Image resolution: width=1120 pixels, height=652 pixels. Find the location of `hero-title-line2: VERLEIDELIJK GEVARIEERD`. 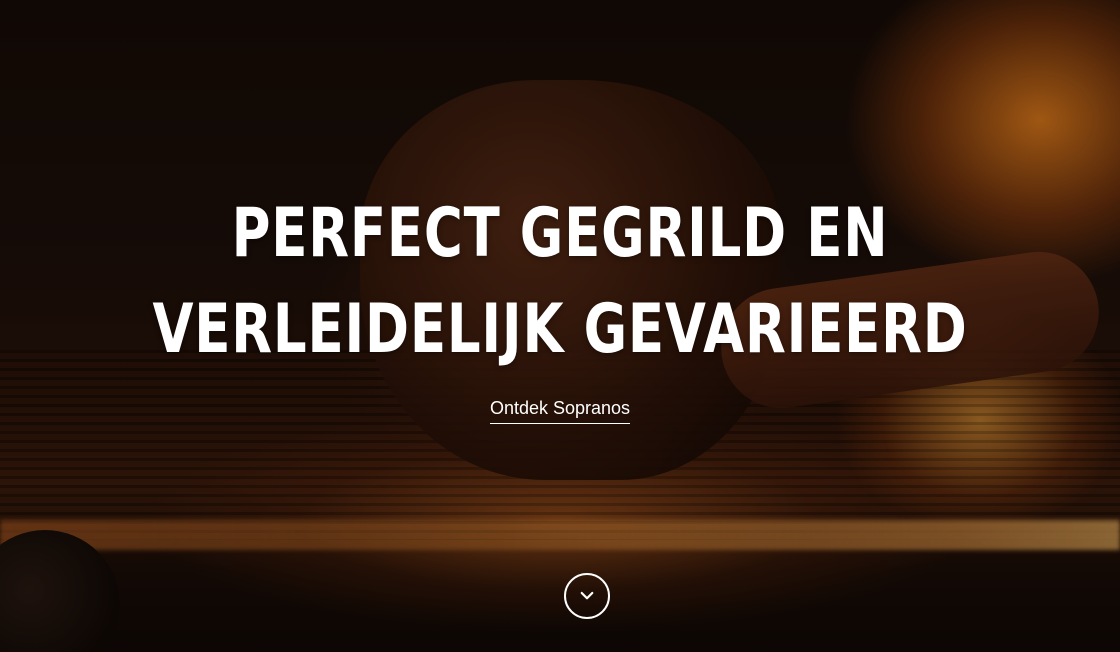

hero-title-line2: VERLEIDELIJK GEVARIEERD is located at coordinates (560, 329).